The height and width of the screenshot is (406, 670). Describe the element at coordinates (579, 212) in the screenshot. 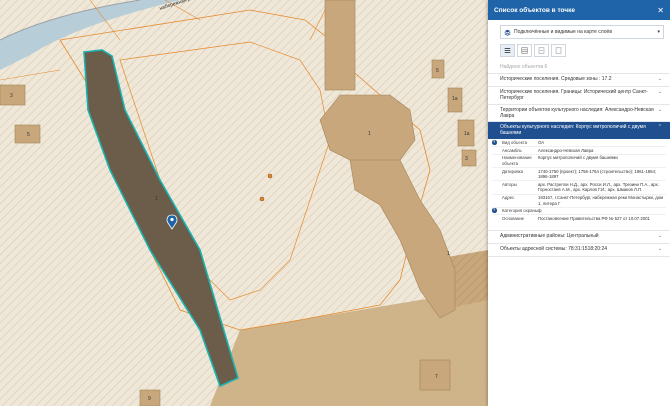

I see `detail-row: ? Категория охраны ф` at that location.